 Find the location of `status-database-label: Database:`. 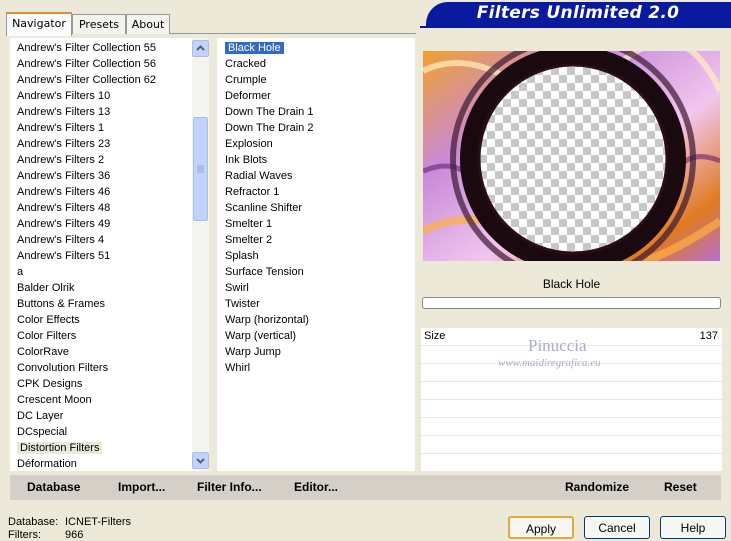

status-database-label: Database: is located at coordinates (33, 522).